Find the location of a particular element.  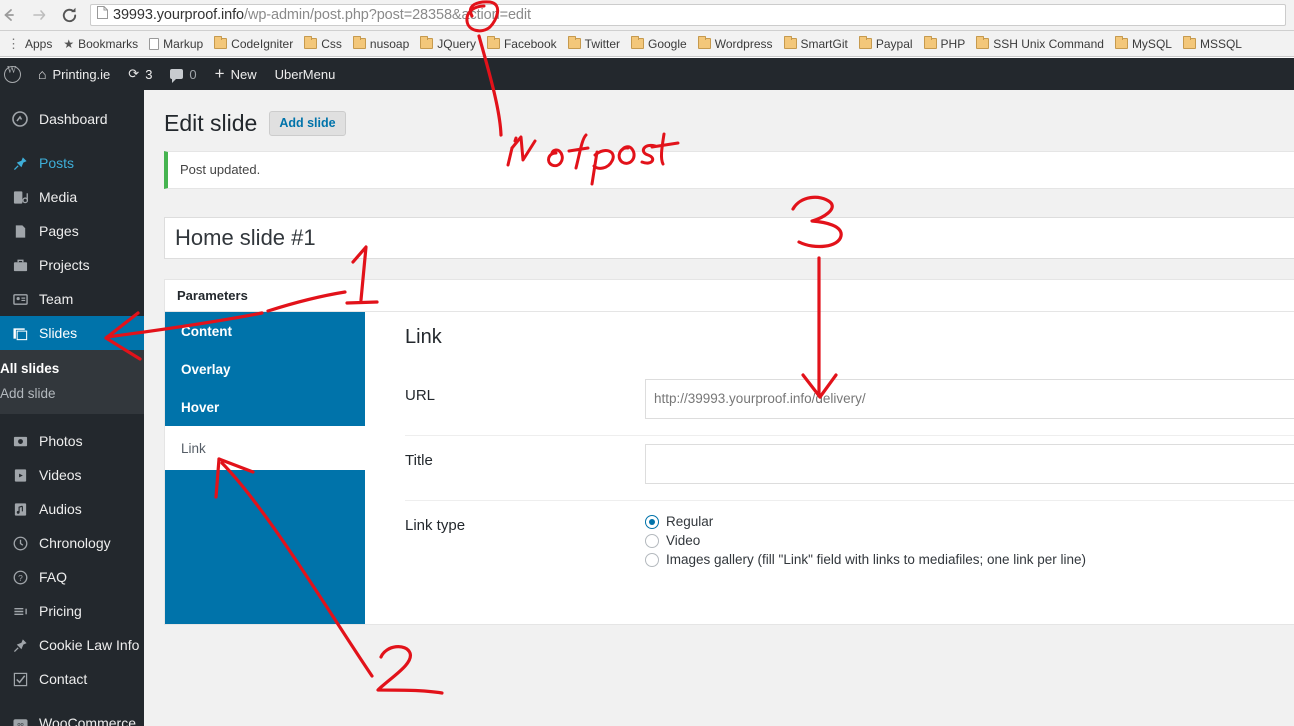

sidebar-item-woocommerce: oo WooCommerce is located at coordinates (72, 716).